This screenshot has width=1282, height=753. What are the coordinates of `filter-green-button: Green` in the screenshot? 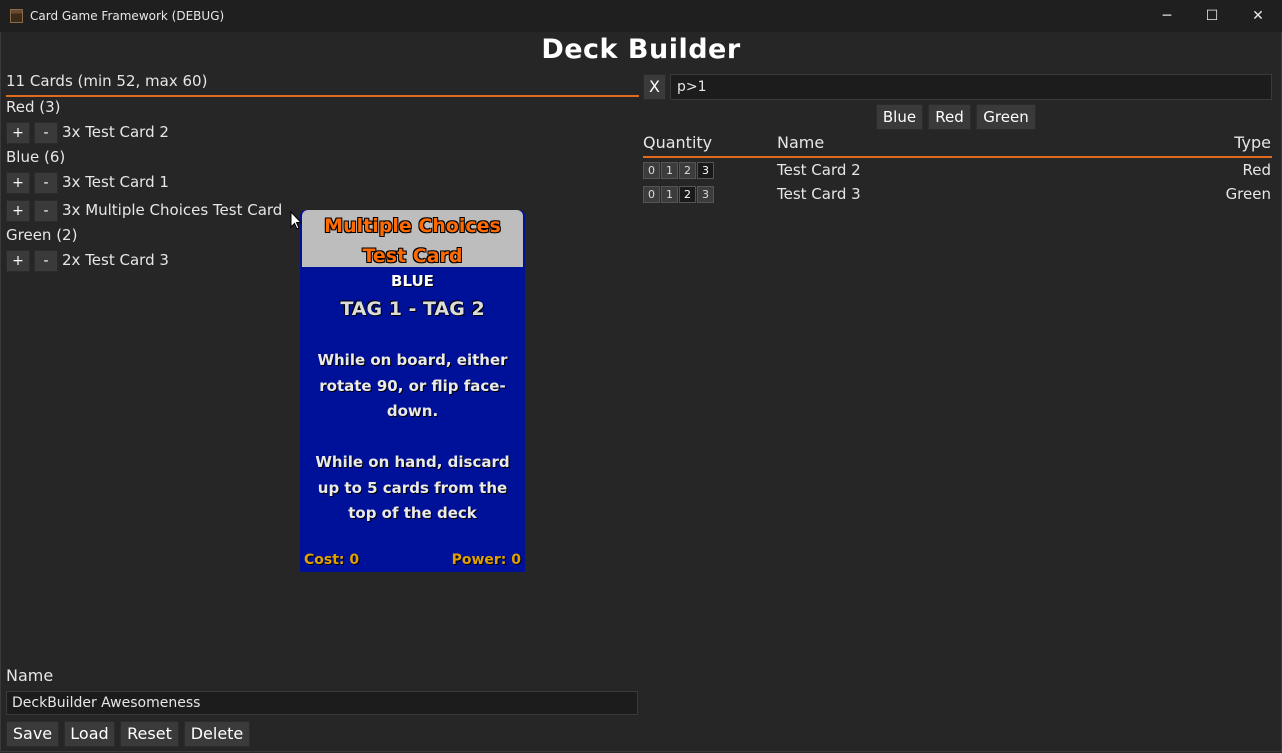 It's located at (1006, 117).